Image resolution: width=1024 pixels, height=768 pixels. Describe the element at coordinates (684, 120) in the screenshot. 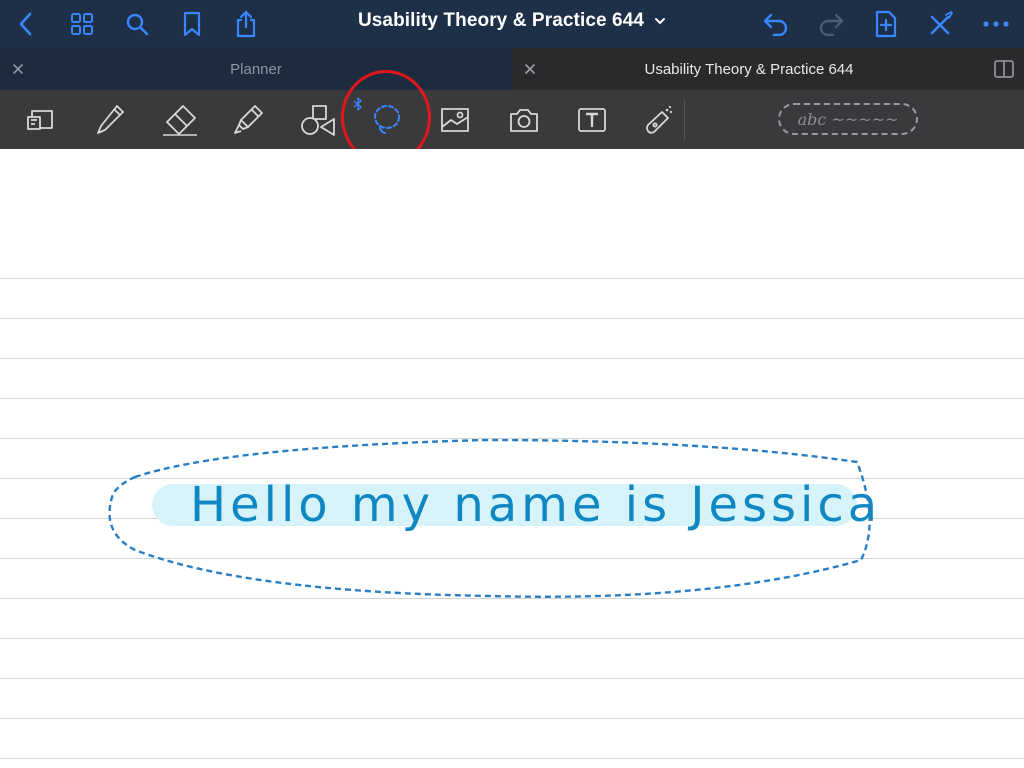

I see `toolbar-divider` at that location.